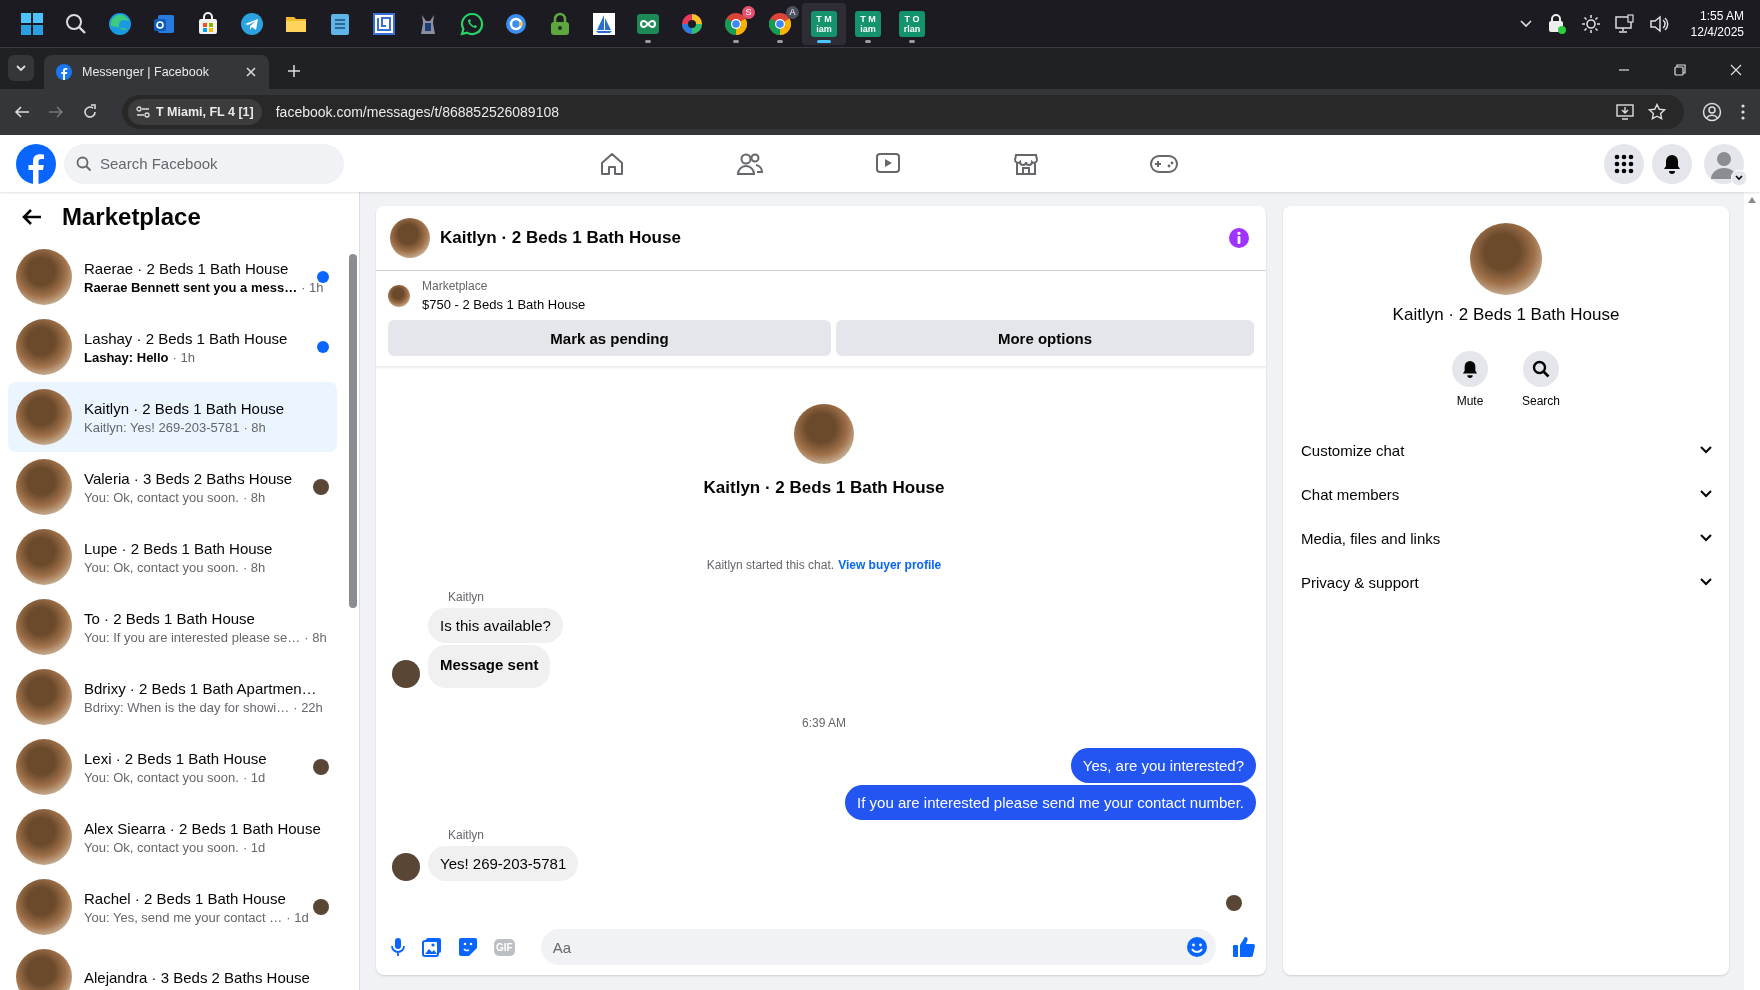 The image size is (1760, 990). Describe the element at coordinates (1506, 315) in the screenshot. I see `chat-details-title: Kaitlyn · 2 Beds 1 Bath House` at that location.